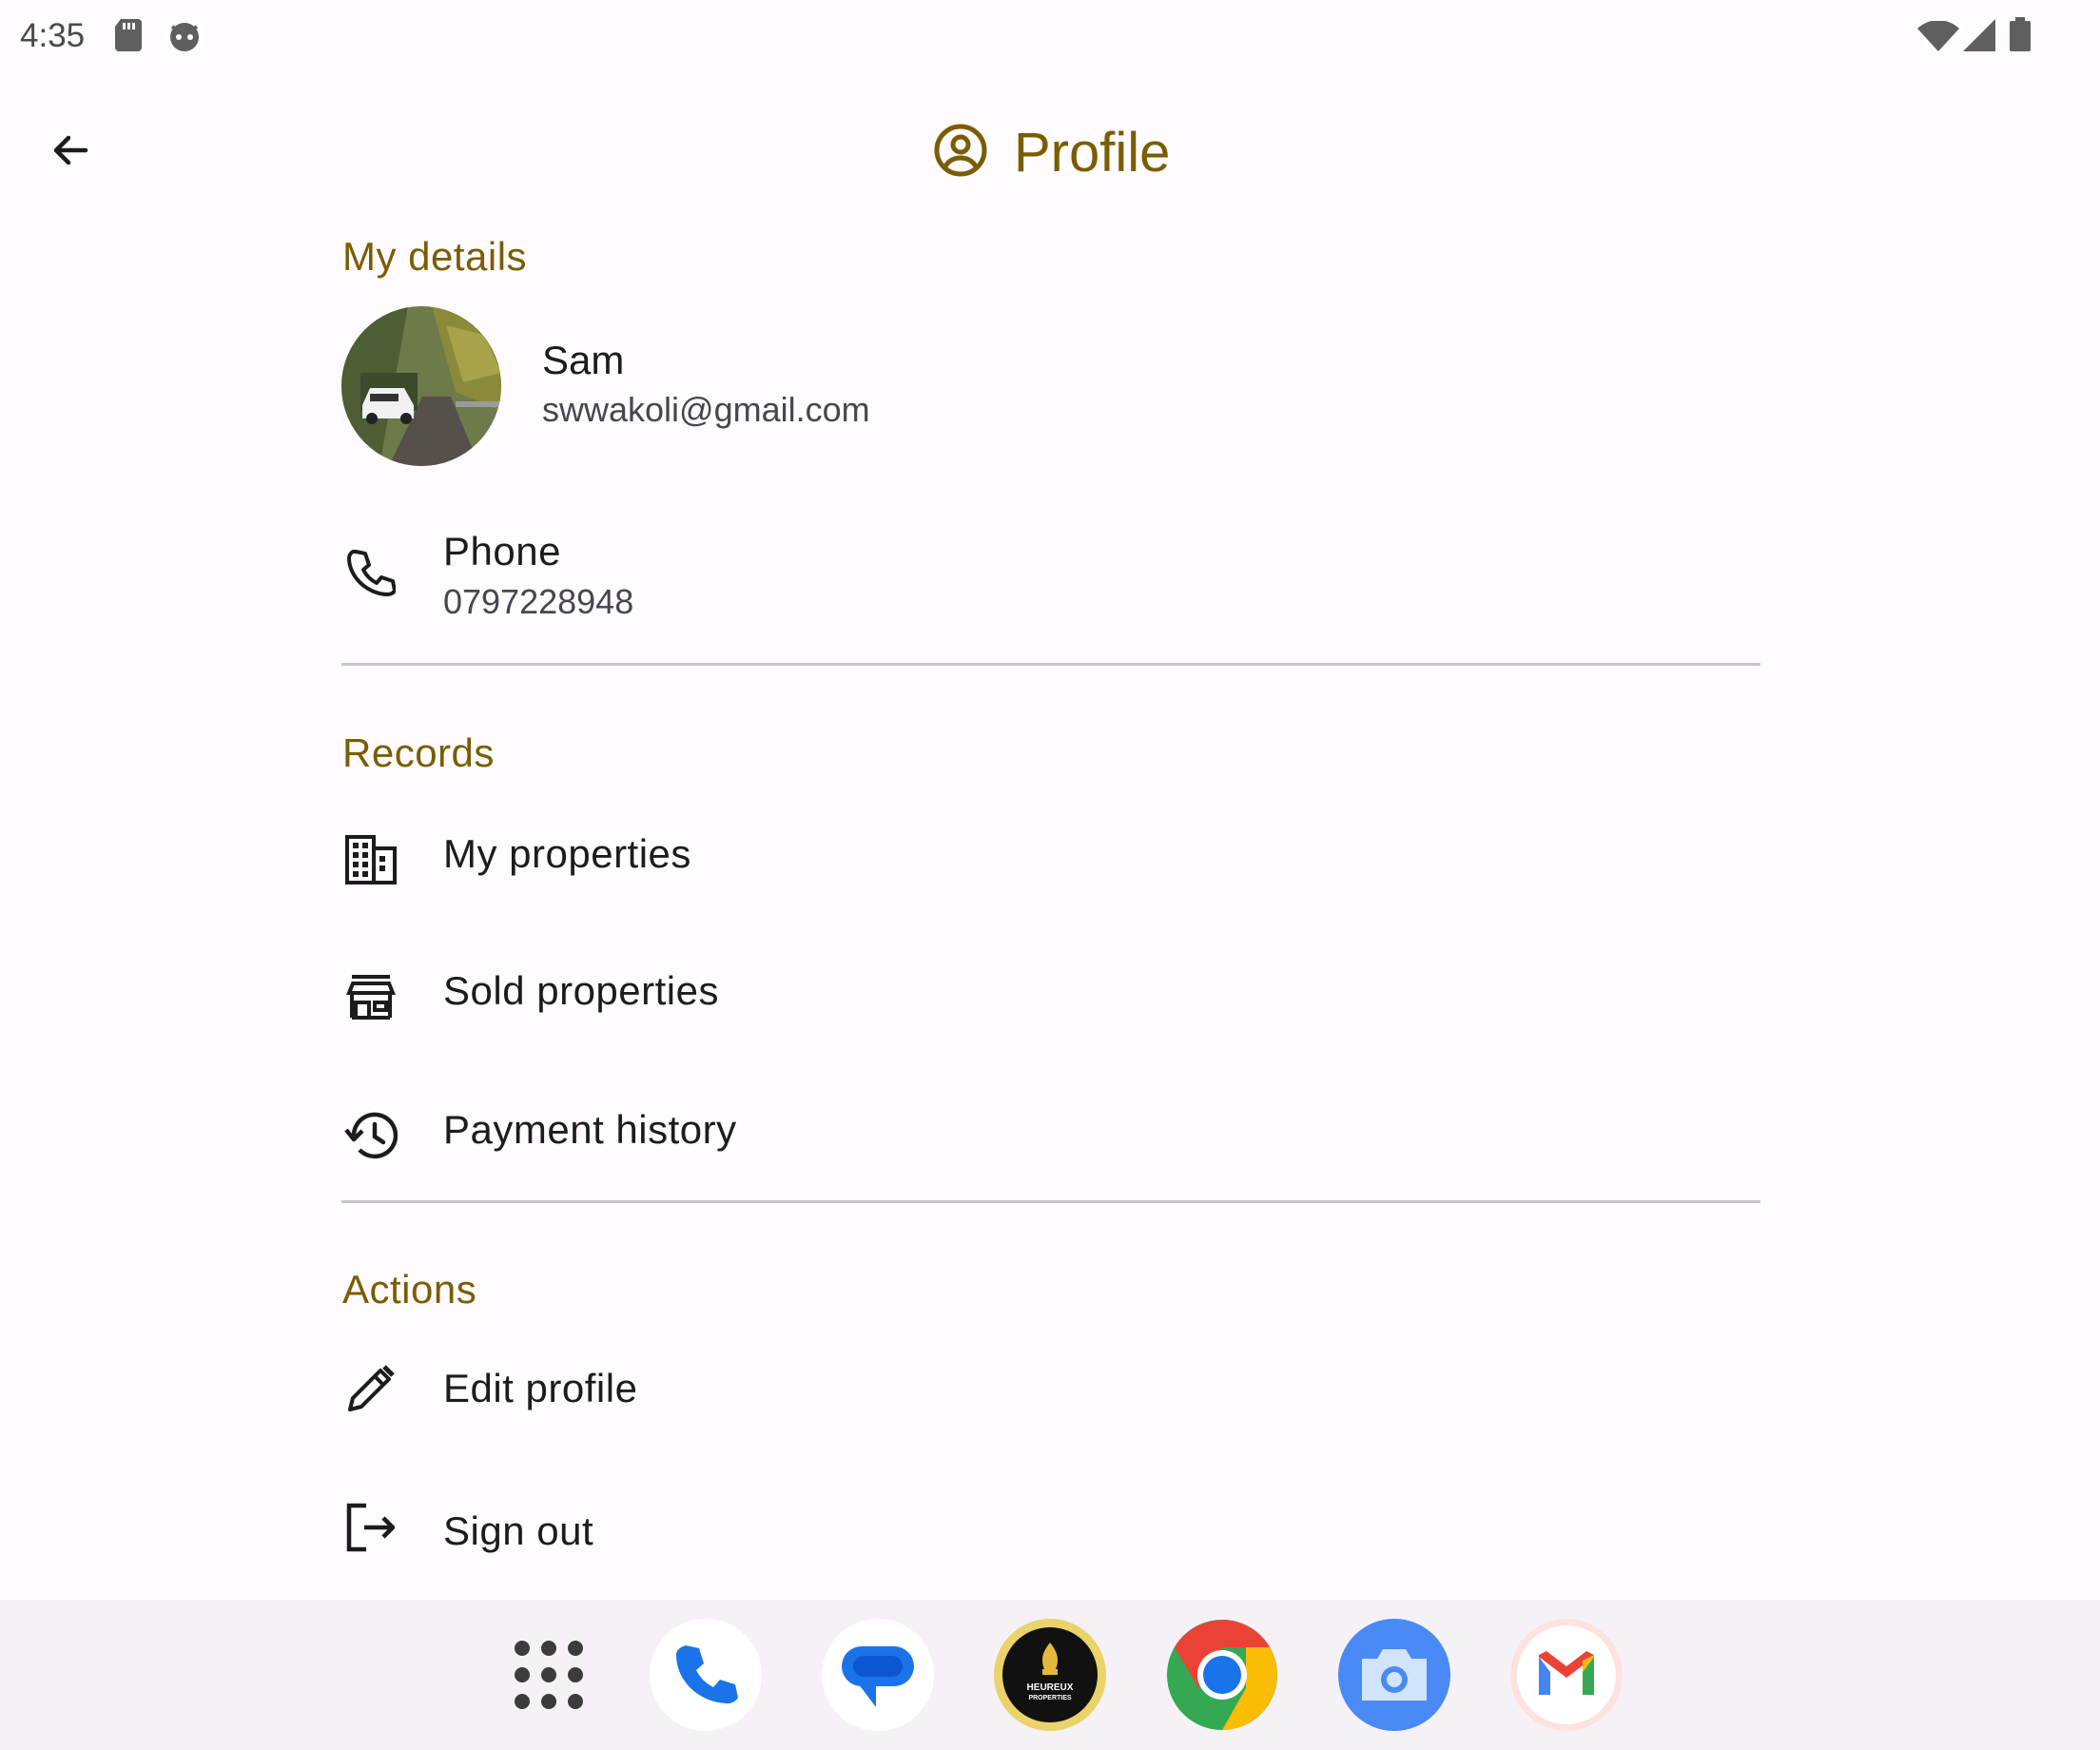  What do you see at coordinates (1051, 997) in the screenshot?
I see `list-item-sold-properties: Sold properties` at bounding box center [1051, 997].